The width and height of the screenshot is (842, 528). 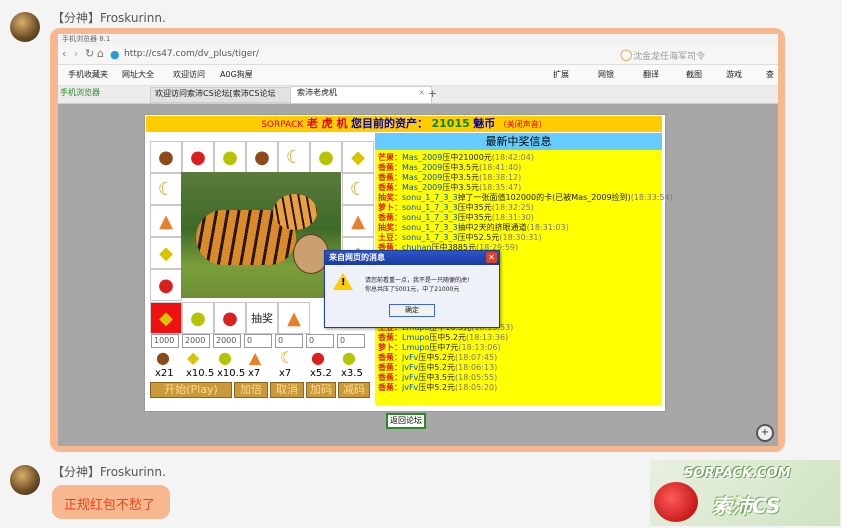 I want to click on back-to-forum-button: 返回论坛, so click(x=406, y=421).